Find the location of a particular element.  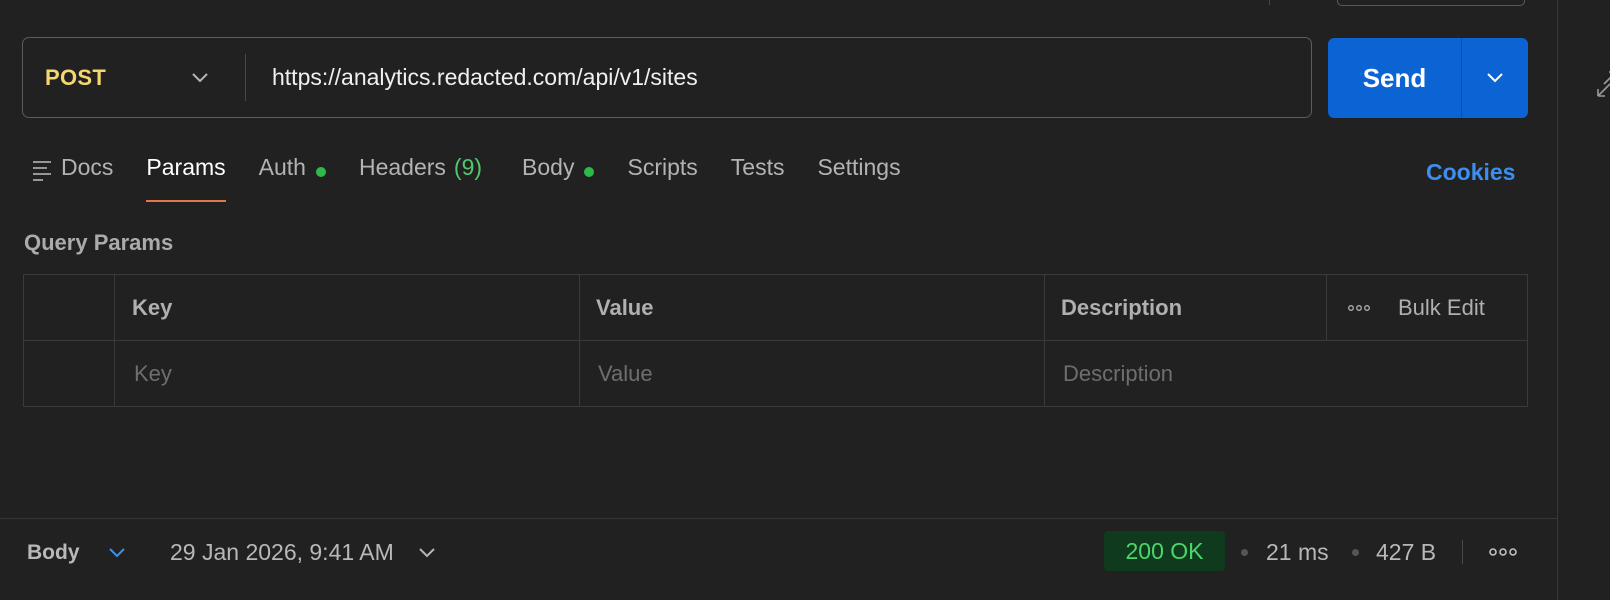

column-header-value: Value is located at coordinates (625, 307).